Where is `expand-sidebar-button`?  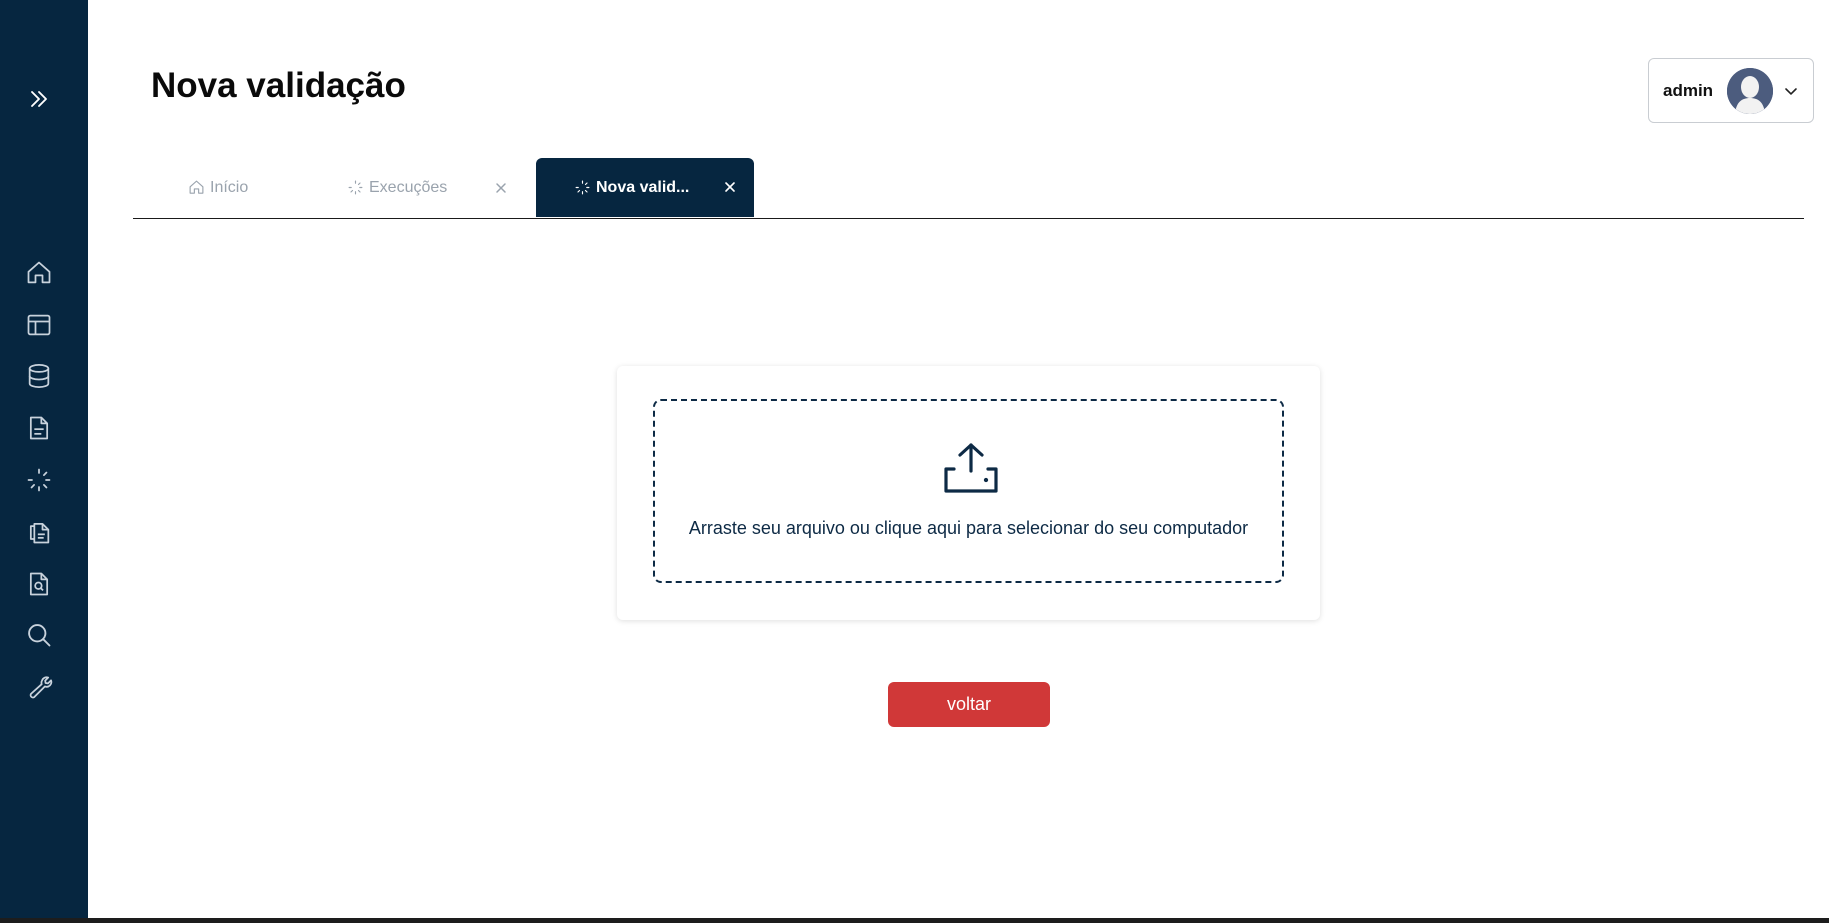
expand-sidebar-button is located at coordinates (39, 99).